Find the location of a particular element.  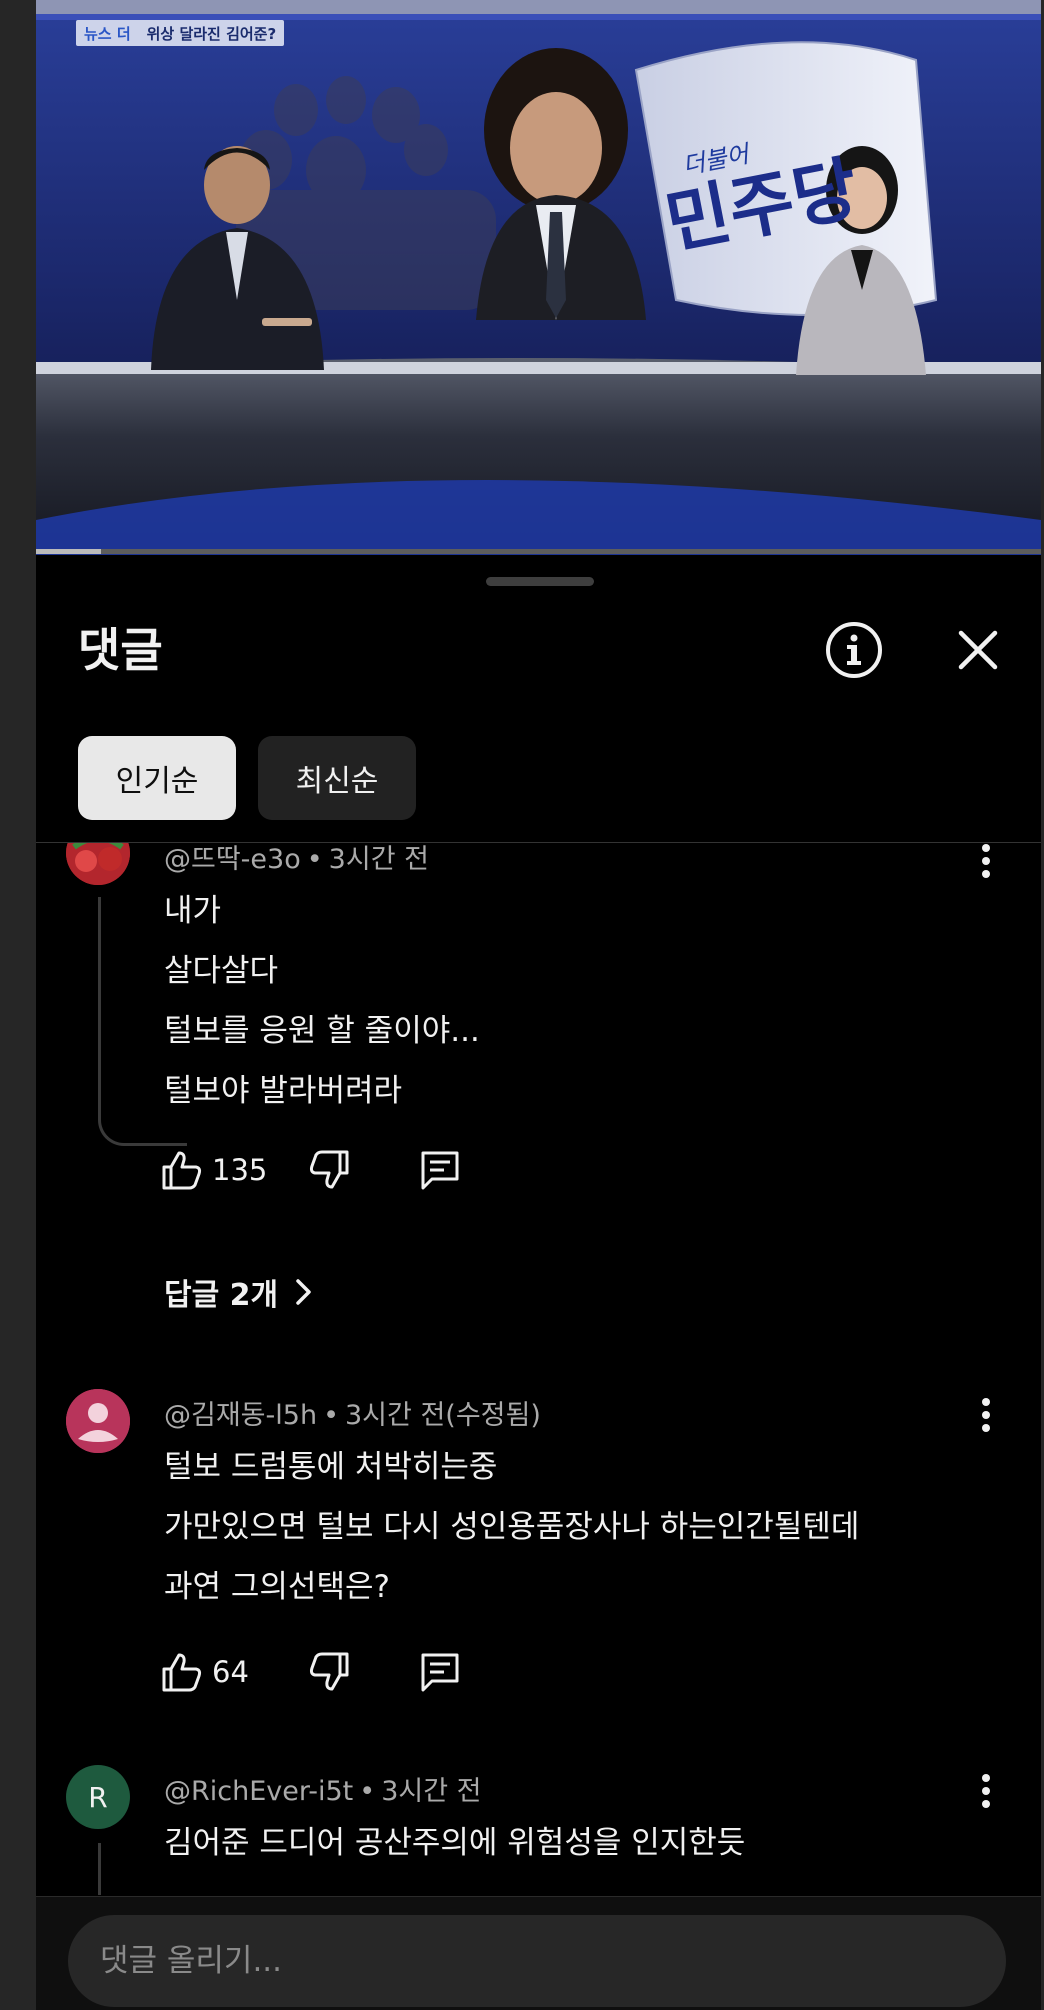

close-button is located at coordinates (978, 650).